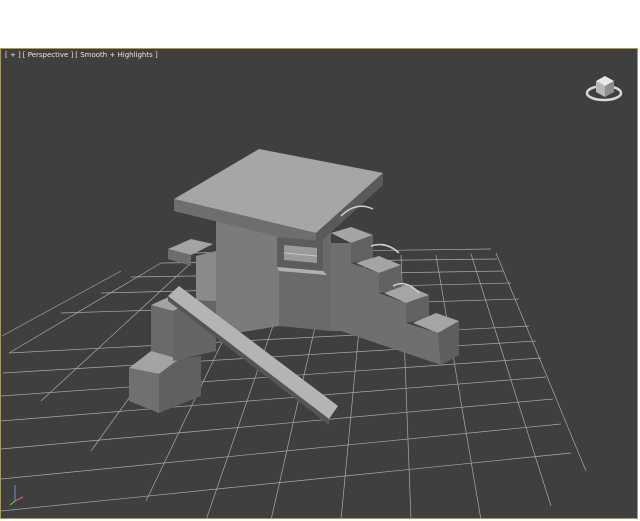  I want to click on viewcube-icon, so click(605, 85).